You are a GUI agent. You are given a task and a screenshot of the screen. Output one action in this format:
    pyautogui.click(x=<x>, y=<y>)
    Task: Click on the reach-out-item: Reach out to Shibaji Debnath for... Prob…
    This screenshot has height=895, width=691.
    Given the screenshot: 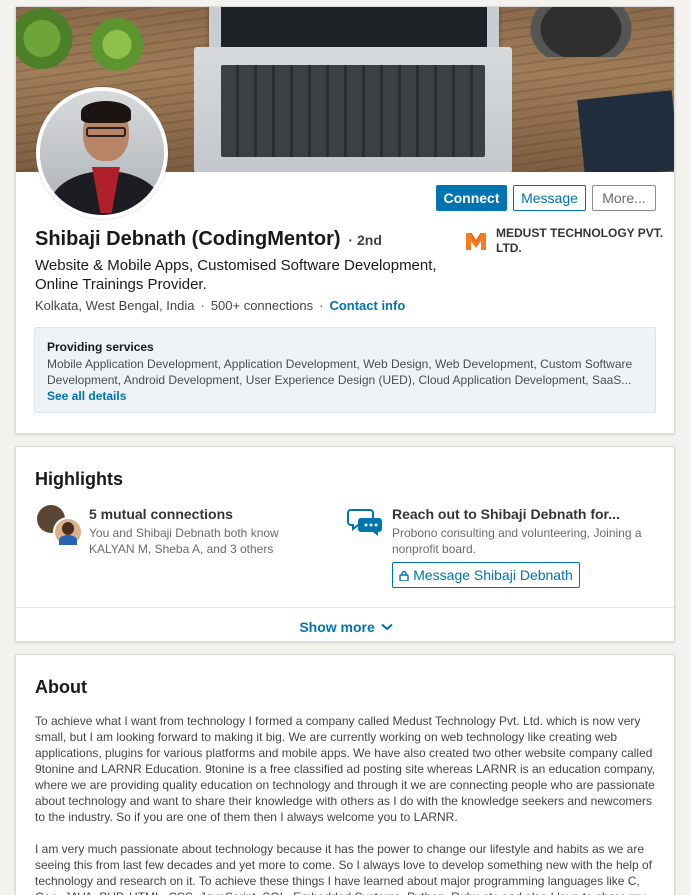 What is the action you would take?
    pyautogui.click(x=517, y=531)
    